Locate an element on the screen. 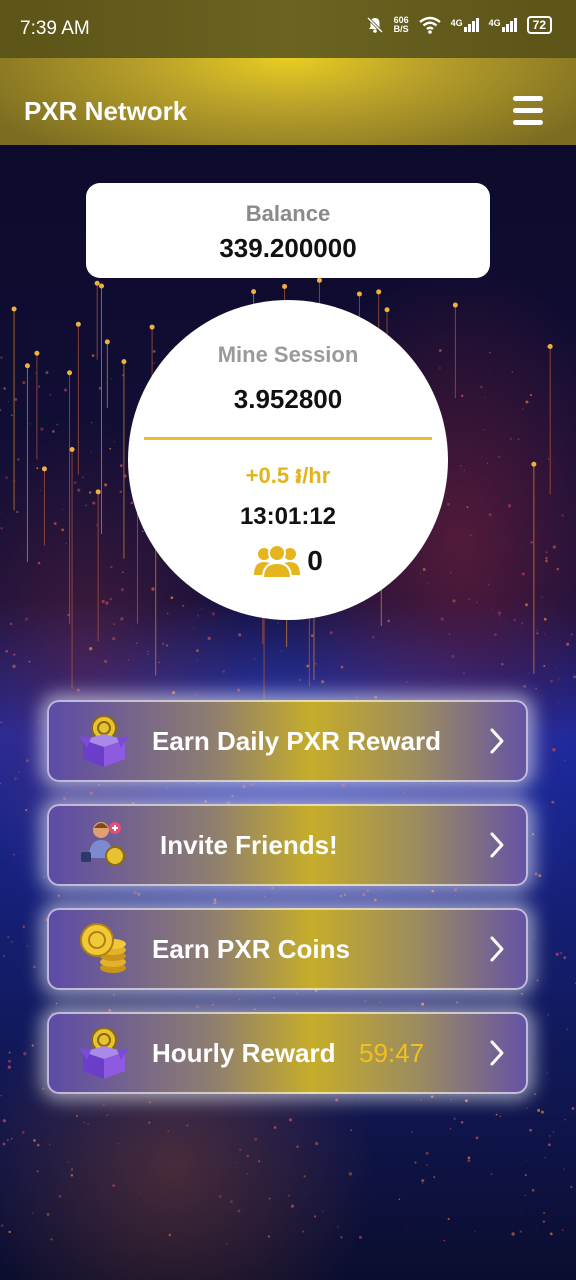 This screenshot has height=1280, width=576. mine-session-value: 3.952800 is located at coordinates (288, 399).